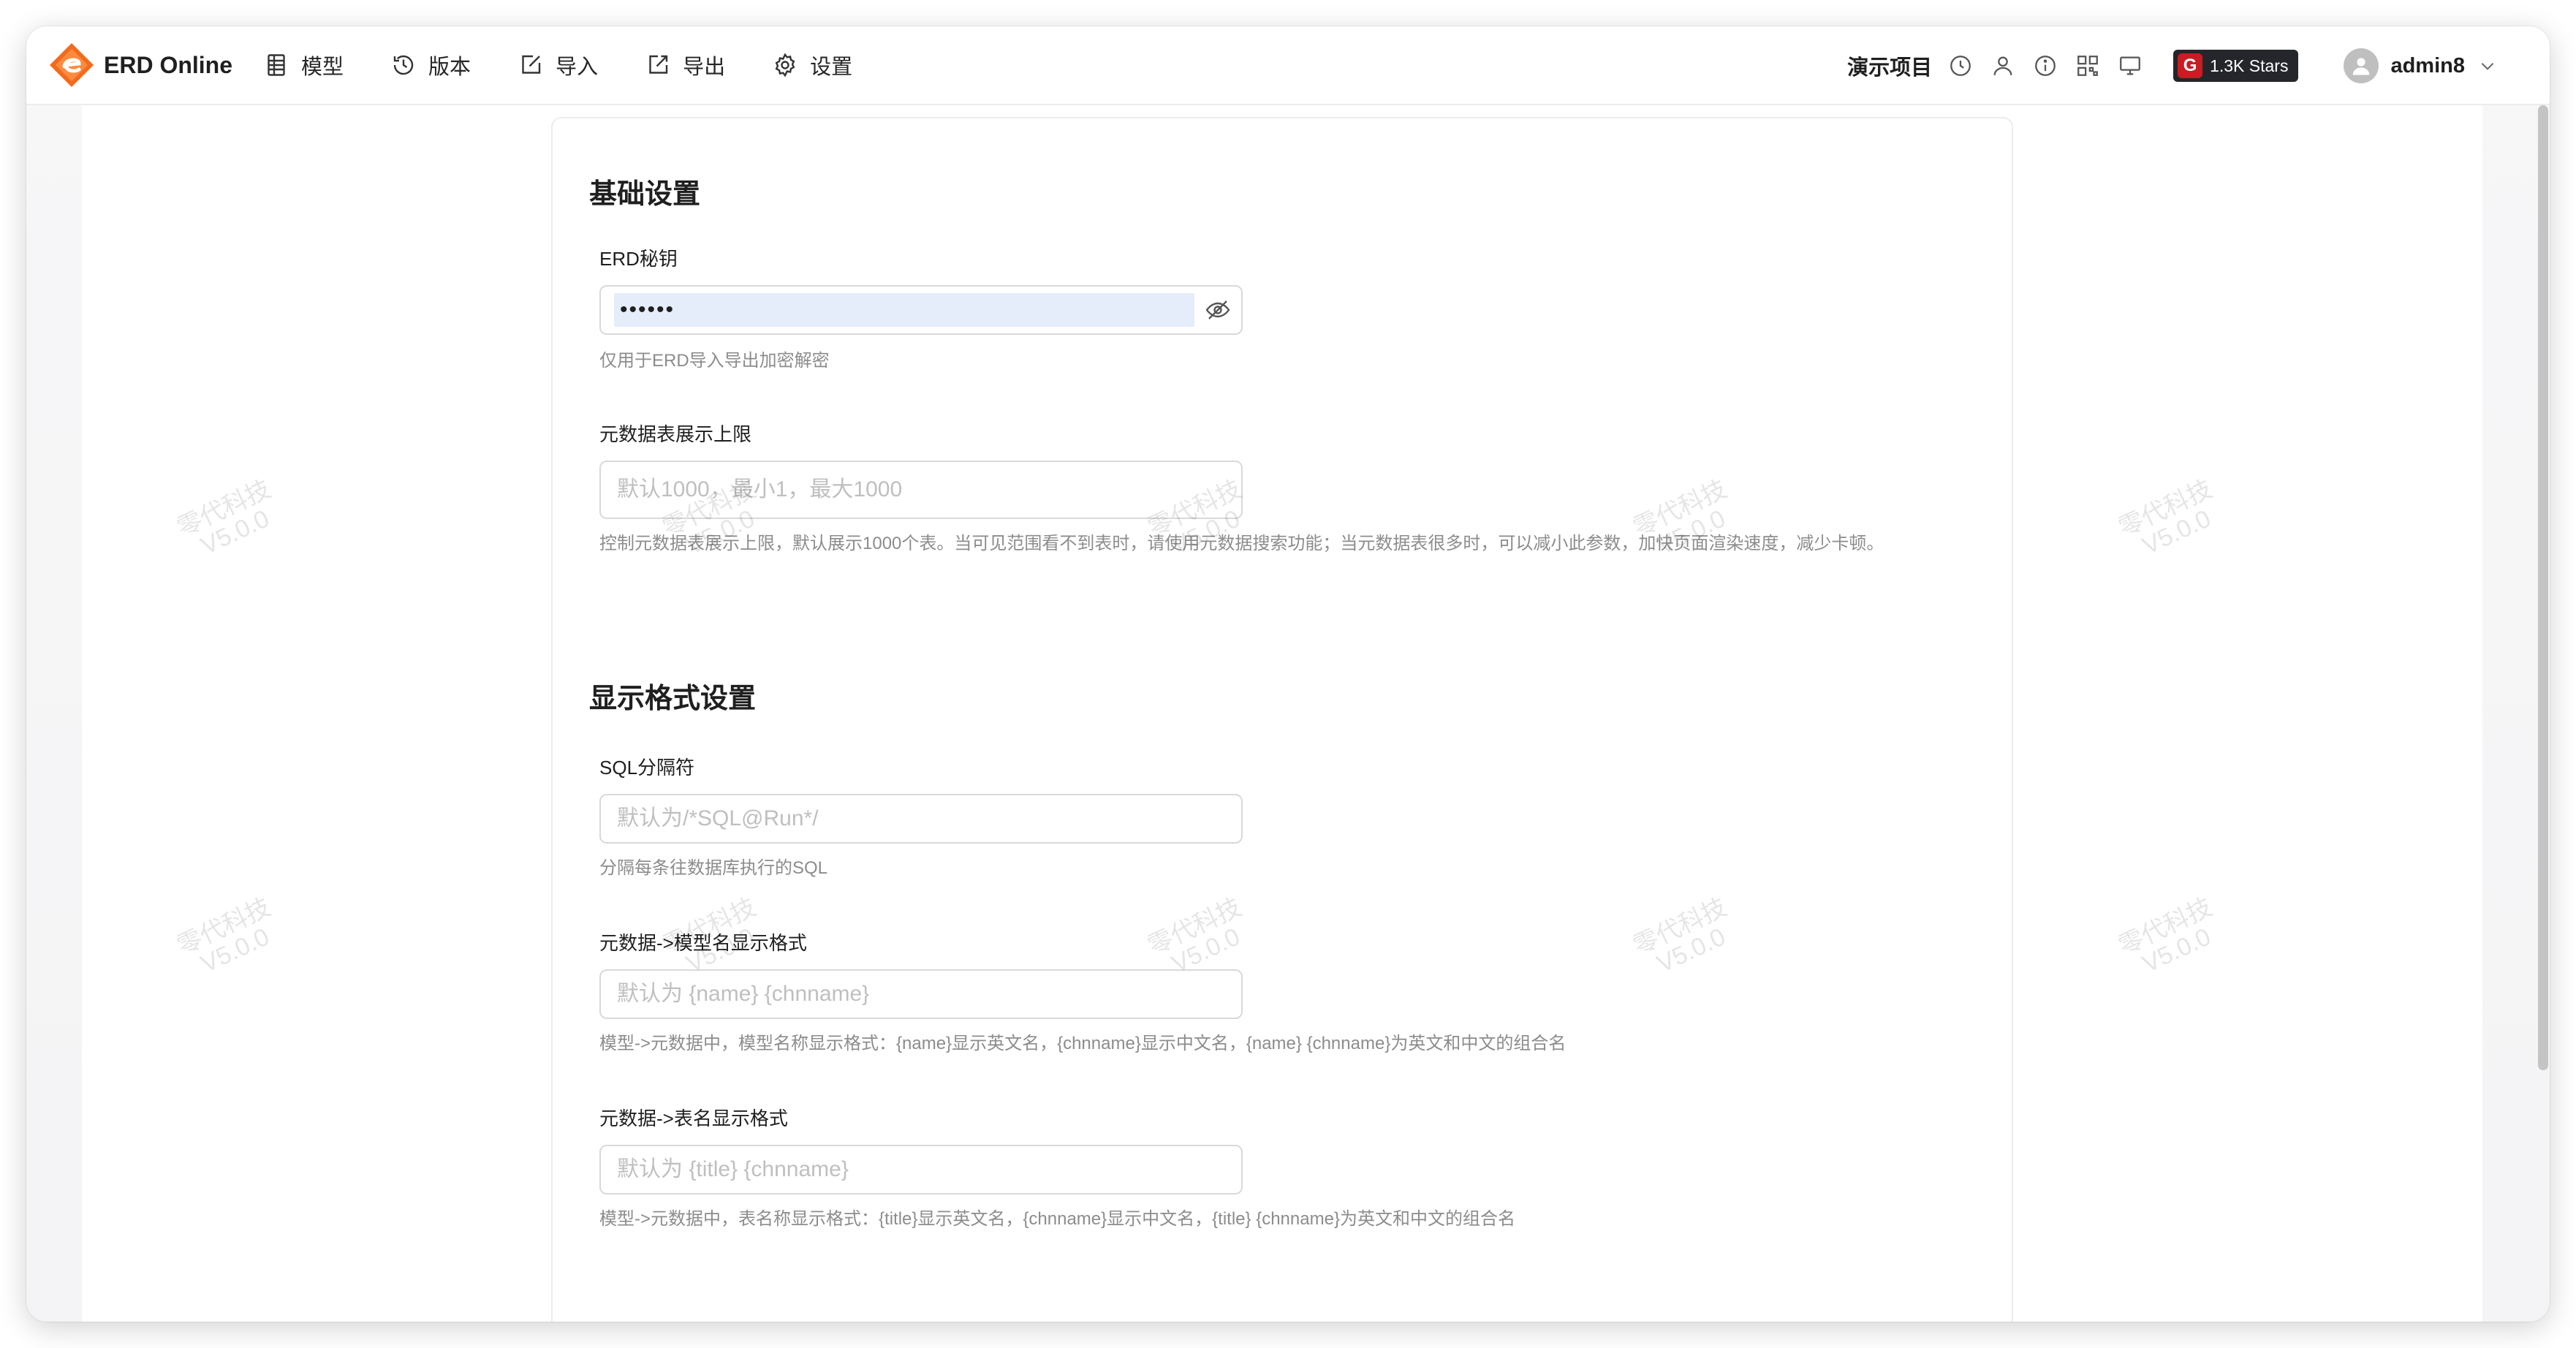 This screenshot has height=1348, width=2576. Describe the element at coordinates (2130, 65) in the screenshot. I see `desktop-icon` at that location.